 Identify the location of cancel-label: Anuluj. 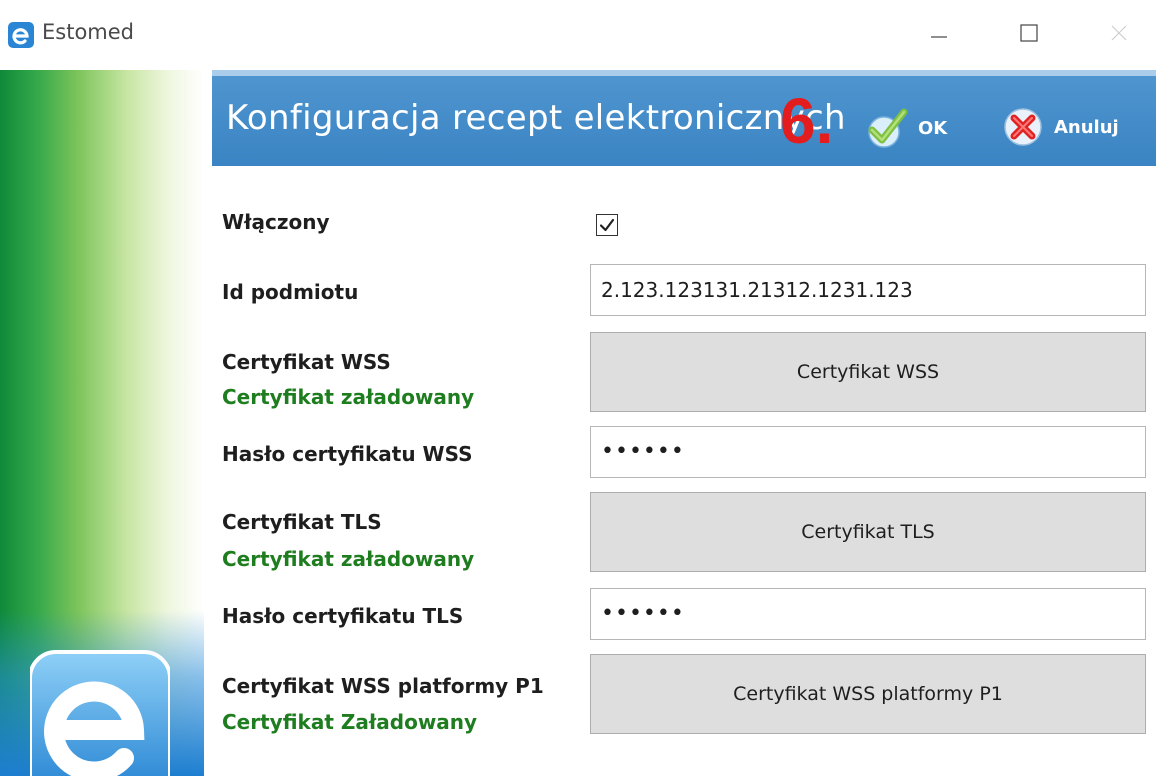
(1086, 127).